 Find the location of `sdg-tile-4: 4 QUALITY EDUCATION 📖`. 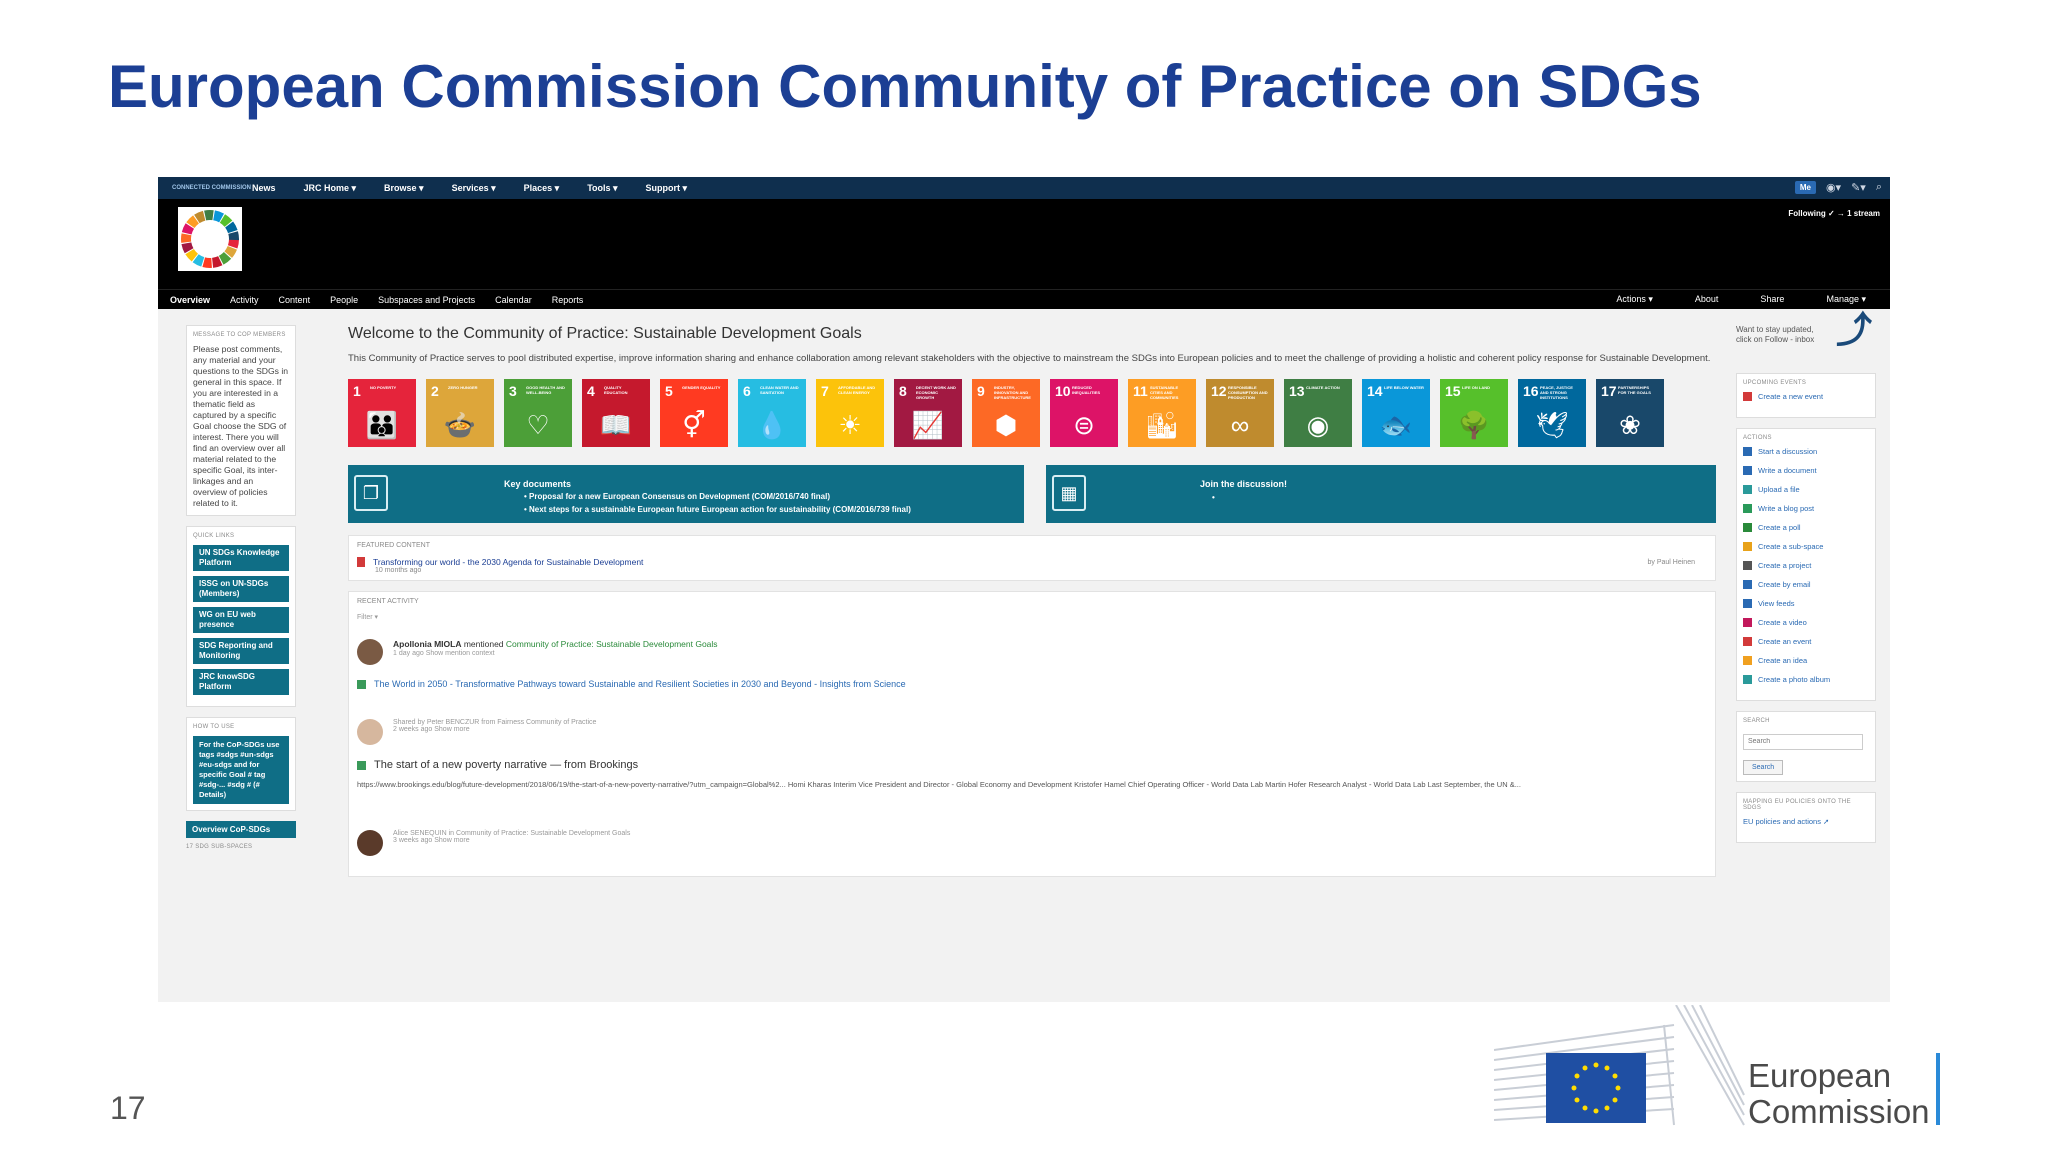

sdg-tile-4: 4 QUALITY EDUCATION 📖 is located at coordinates (616, 413).